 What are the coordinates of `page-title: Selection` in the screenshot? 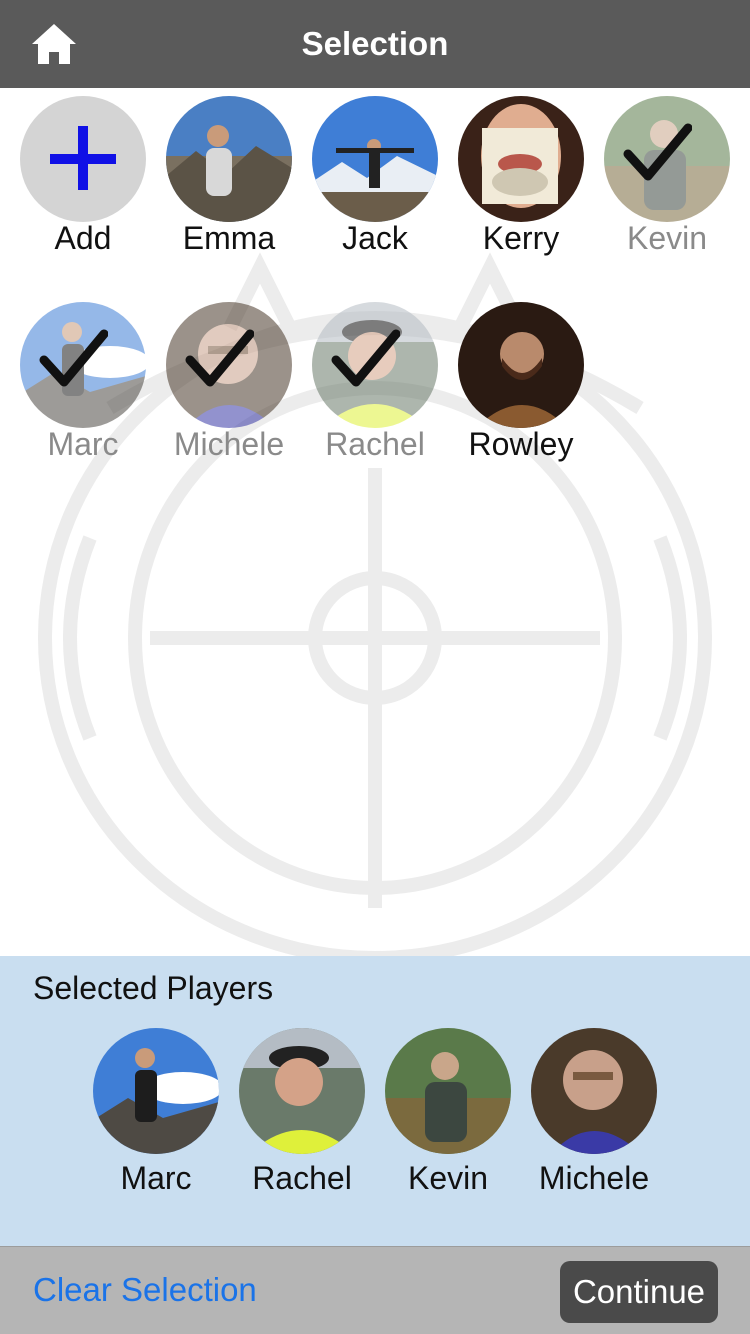 It's located at (375, 43).